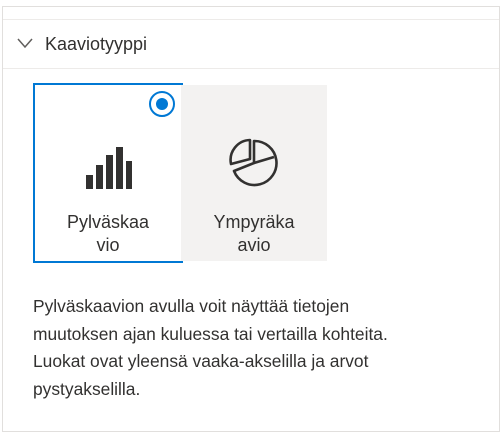 This screenshot has width=502, height=434. I want to click on chart-type-option-bar: Pylväskaa vio, so click(108, 173).